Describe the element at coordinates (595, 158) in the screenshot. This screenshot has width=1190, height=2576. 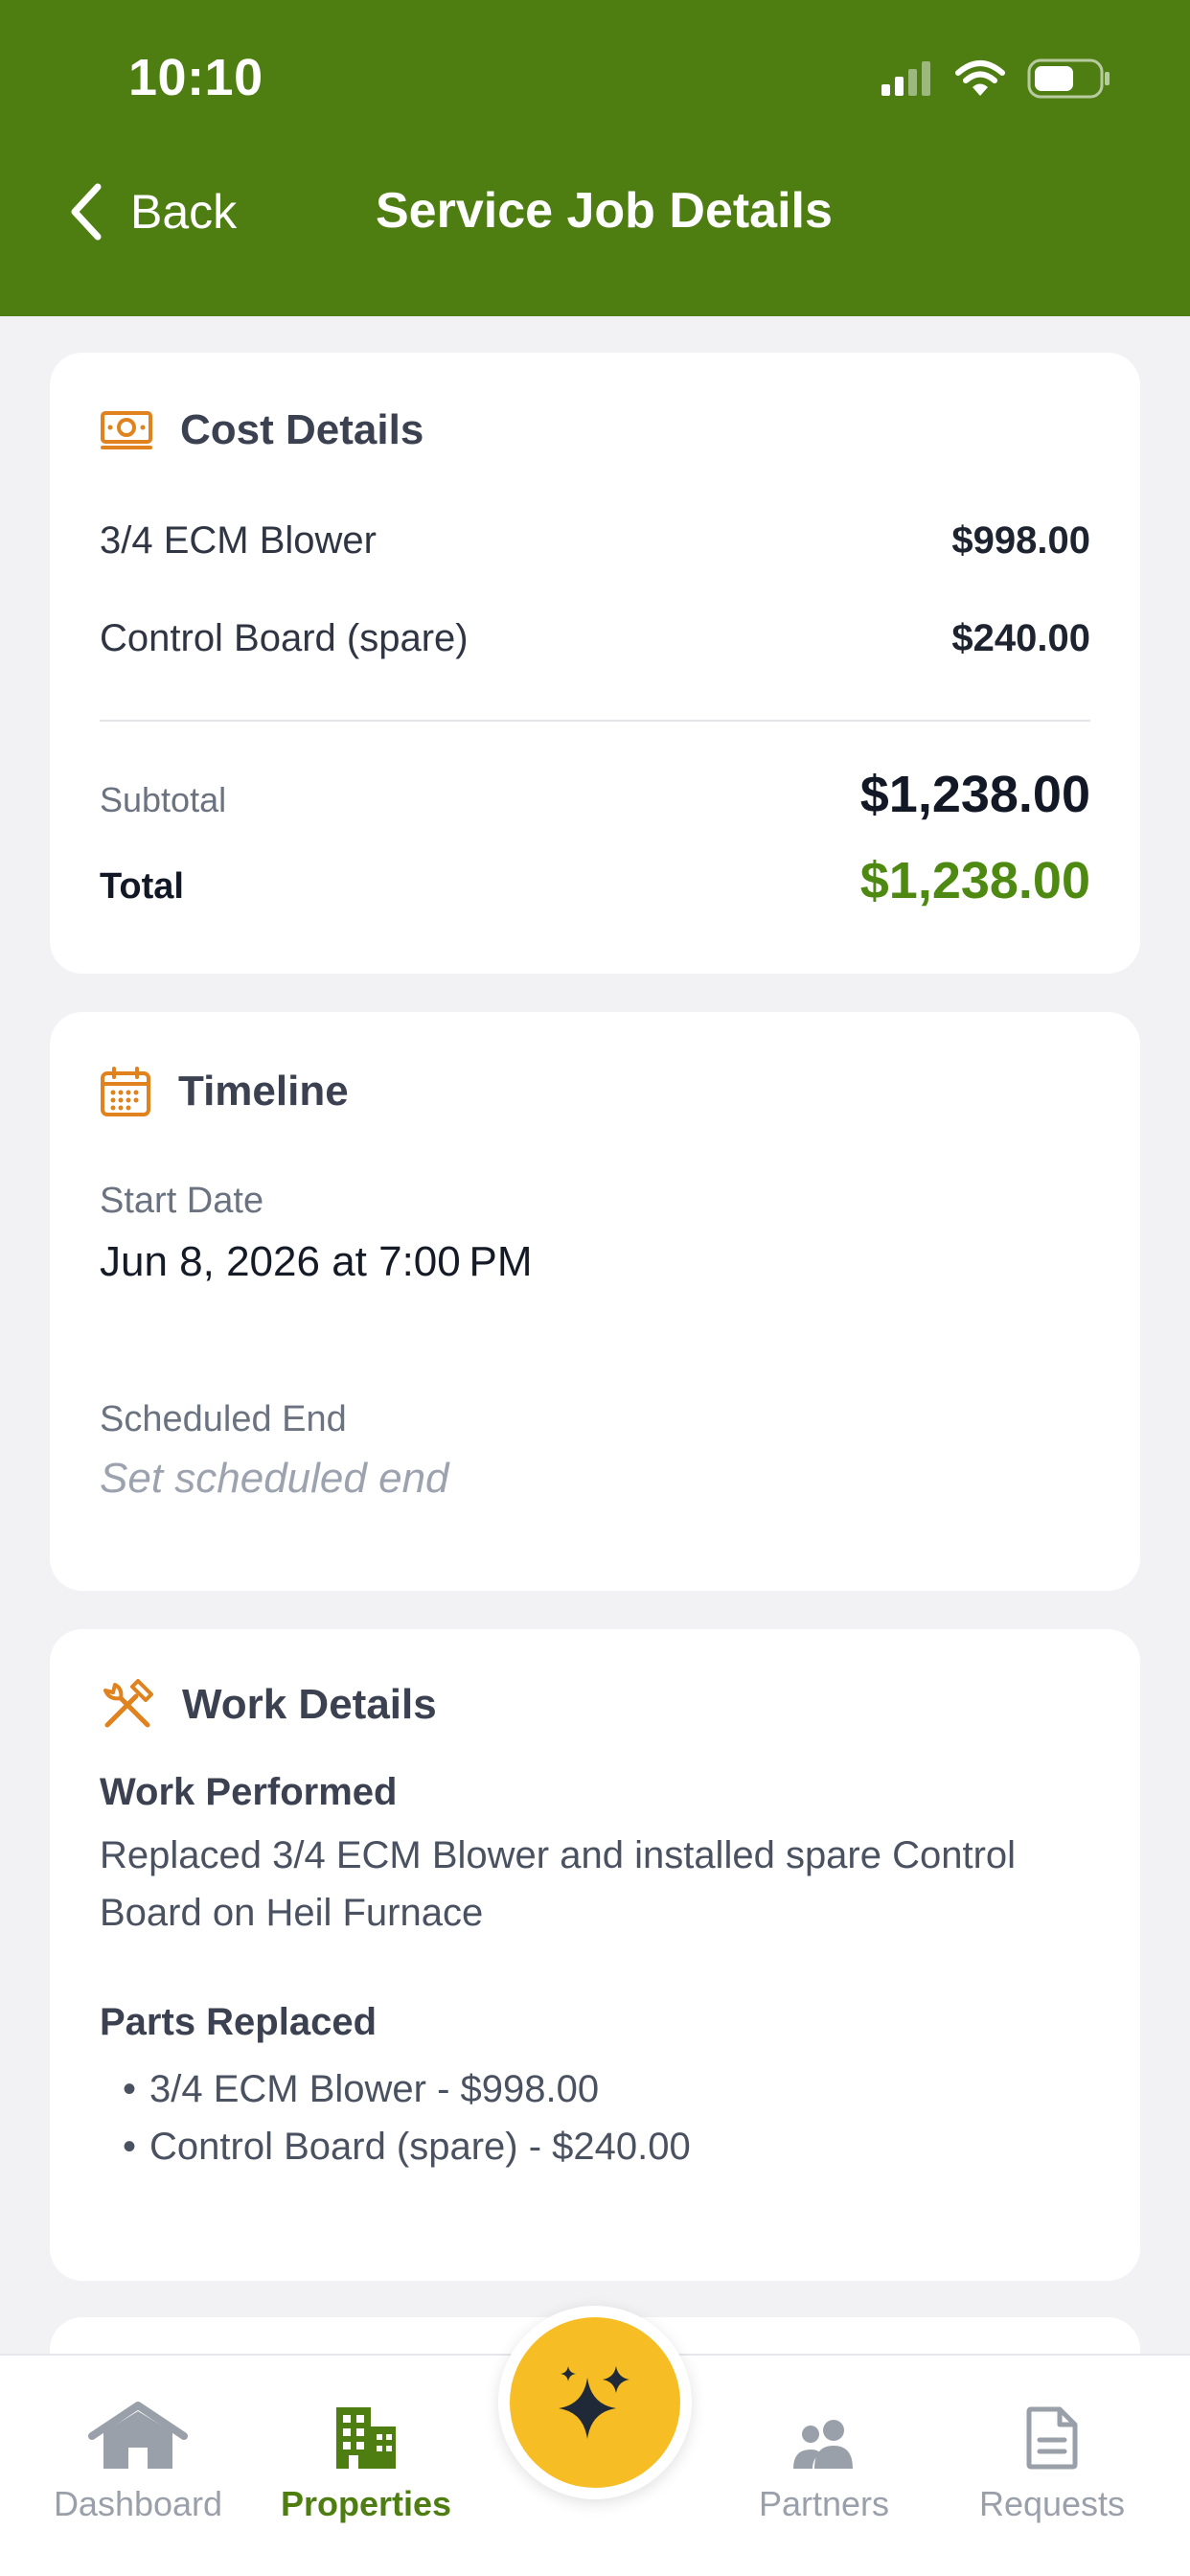
I see `app-header: 10:10 Back Service Job Details` at that location.